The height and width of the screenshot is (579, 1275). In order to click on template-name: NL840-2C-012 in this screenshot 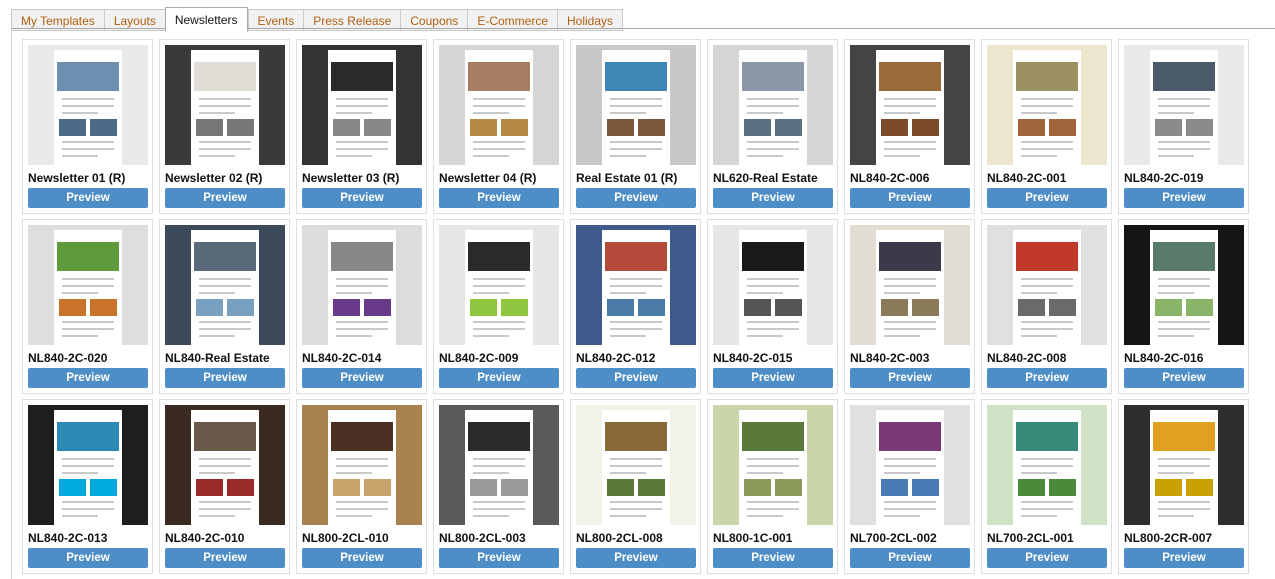, I will do `click(616, 358)`.